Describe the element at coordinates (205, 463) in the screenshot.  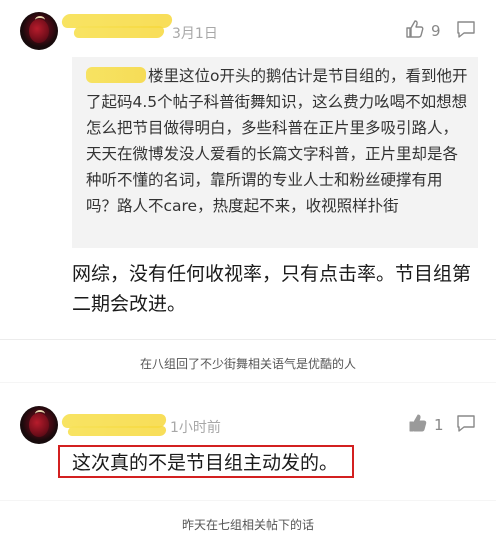
I see `comment-text: 这次真的不是节目组主动发的。` at that location.